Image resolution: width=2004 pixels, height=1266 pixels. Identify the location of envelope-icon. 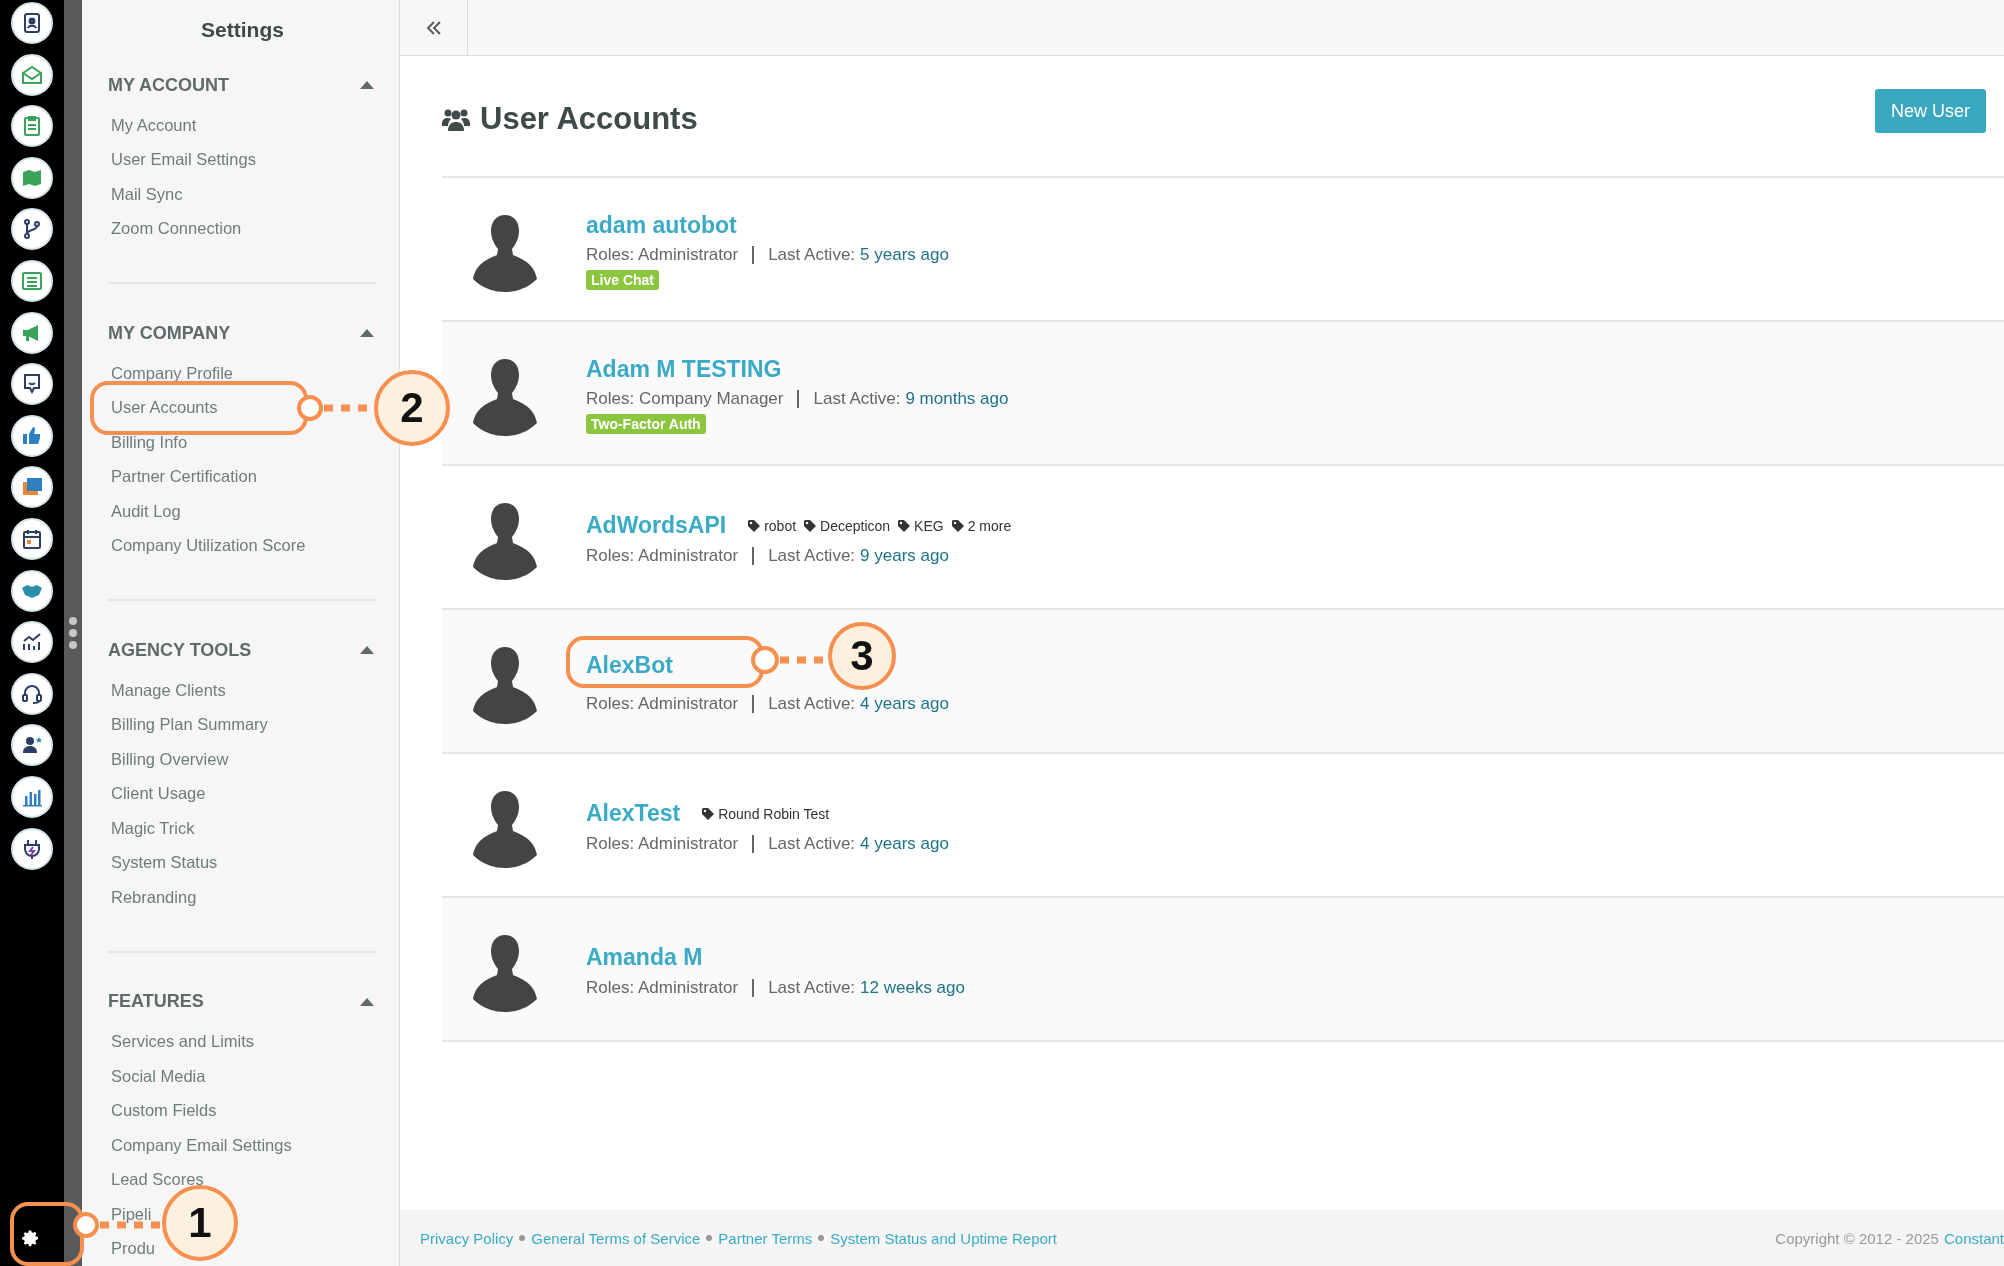
(32, 74).